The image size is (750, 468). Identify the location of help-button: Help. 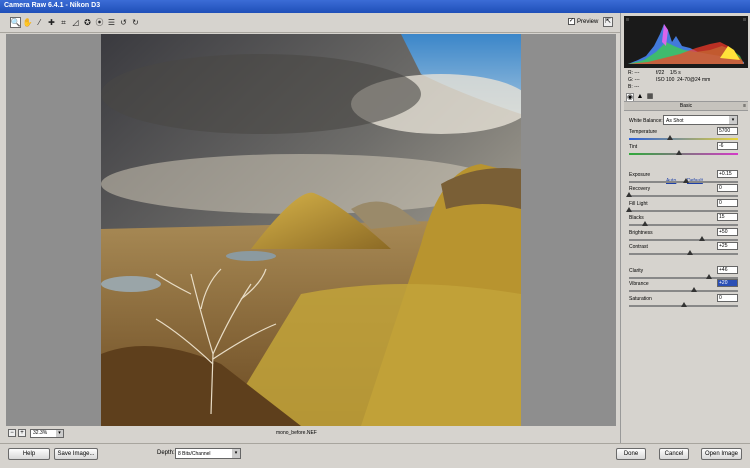
(29, 454).